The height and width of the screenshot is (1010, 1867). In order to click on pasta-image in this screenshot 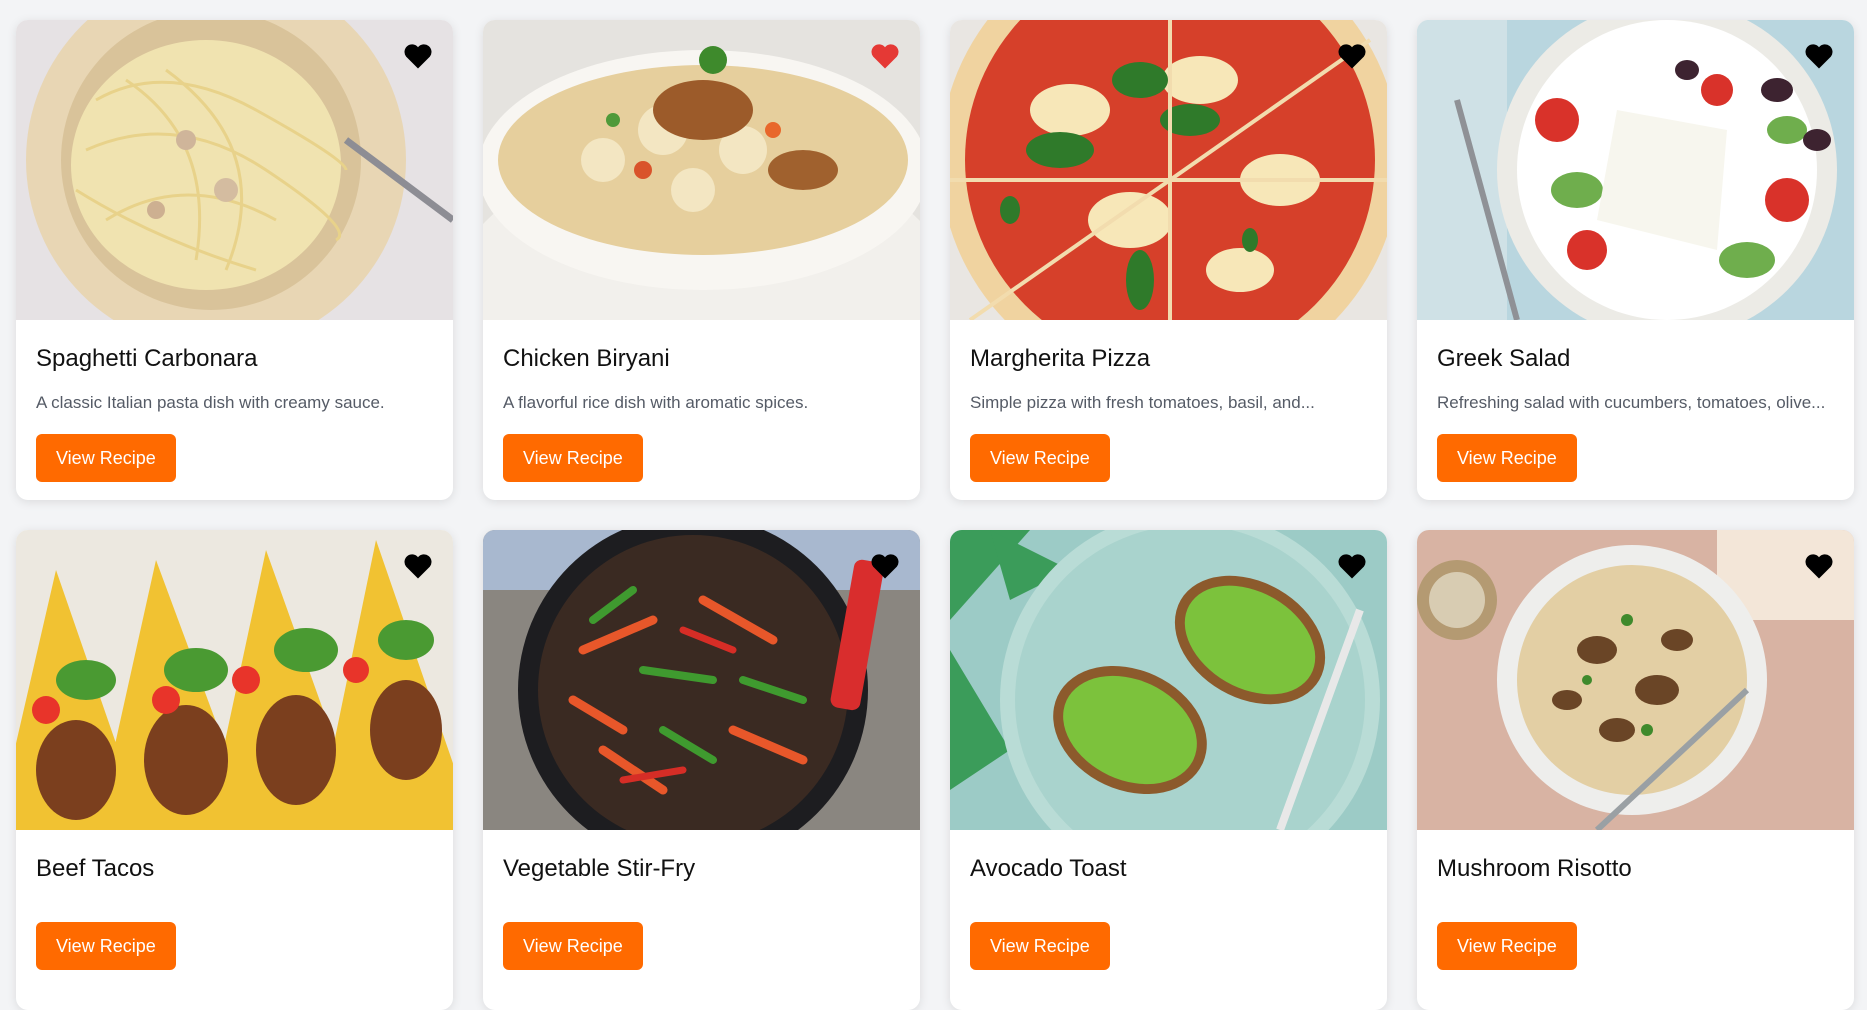, I will do `click(234, 170)`.